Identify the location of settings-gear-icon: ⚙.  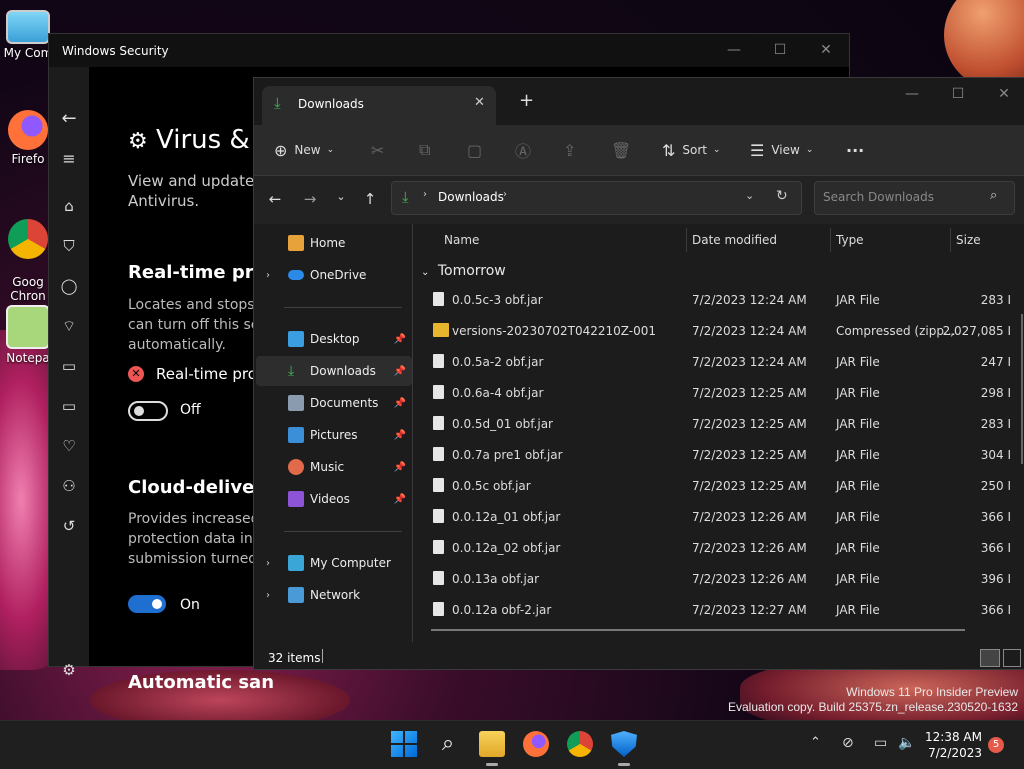
(69, 670).